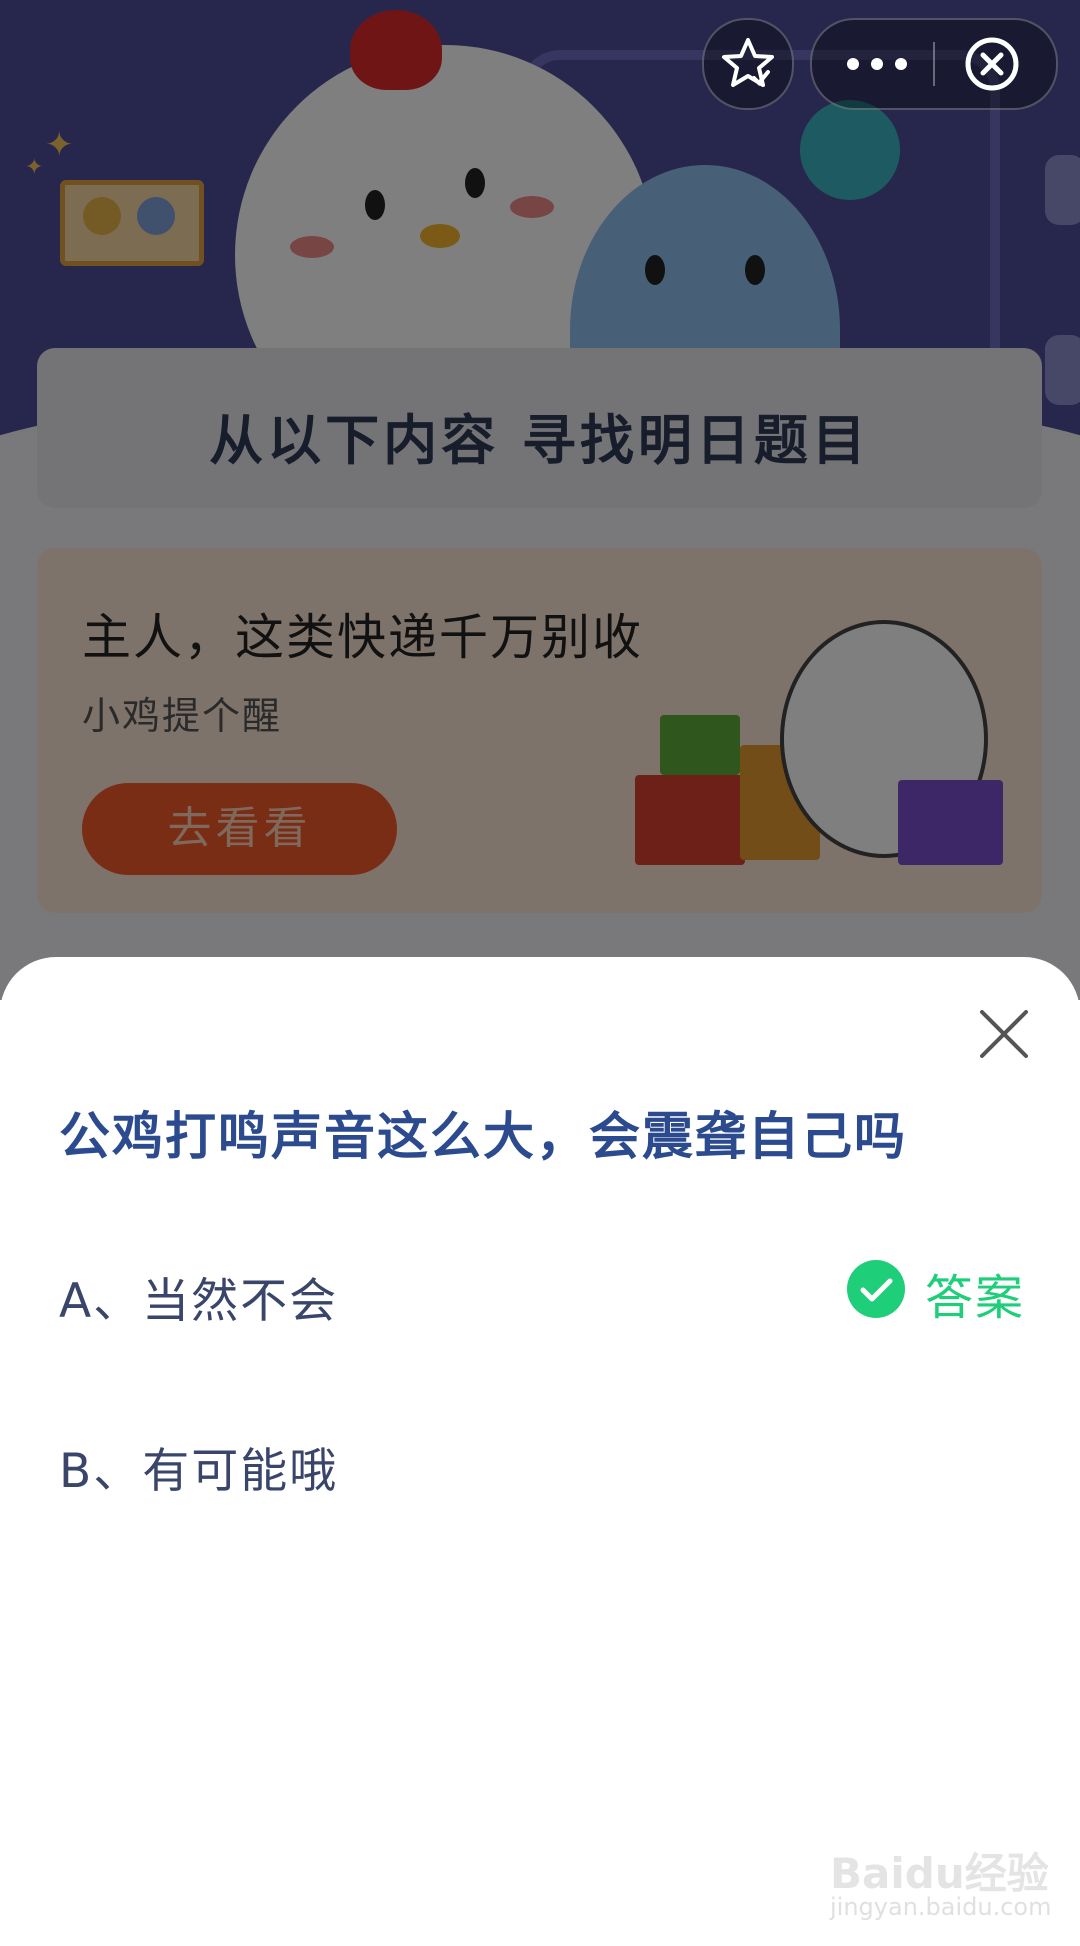 This screenshot has width=1080, height=1946. I want to click on answer-label: 答案, so click(975, 1298).